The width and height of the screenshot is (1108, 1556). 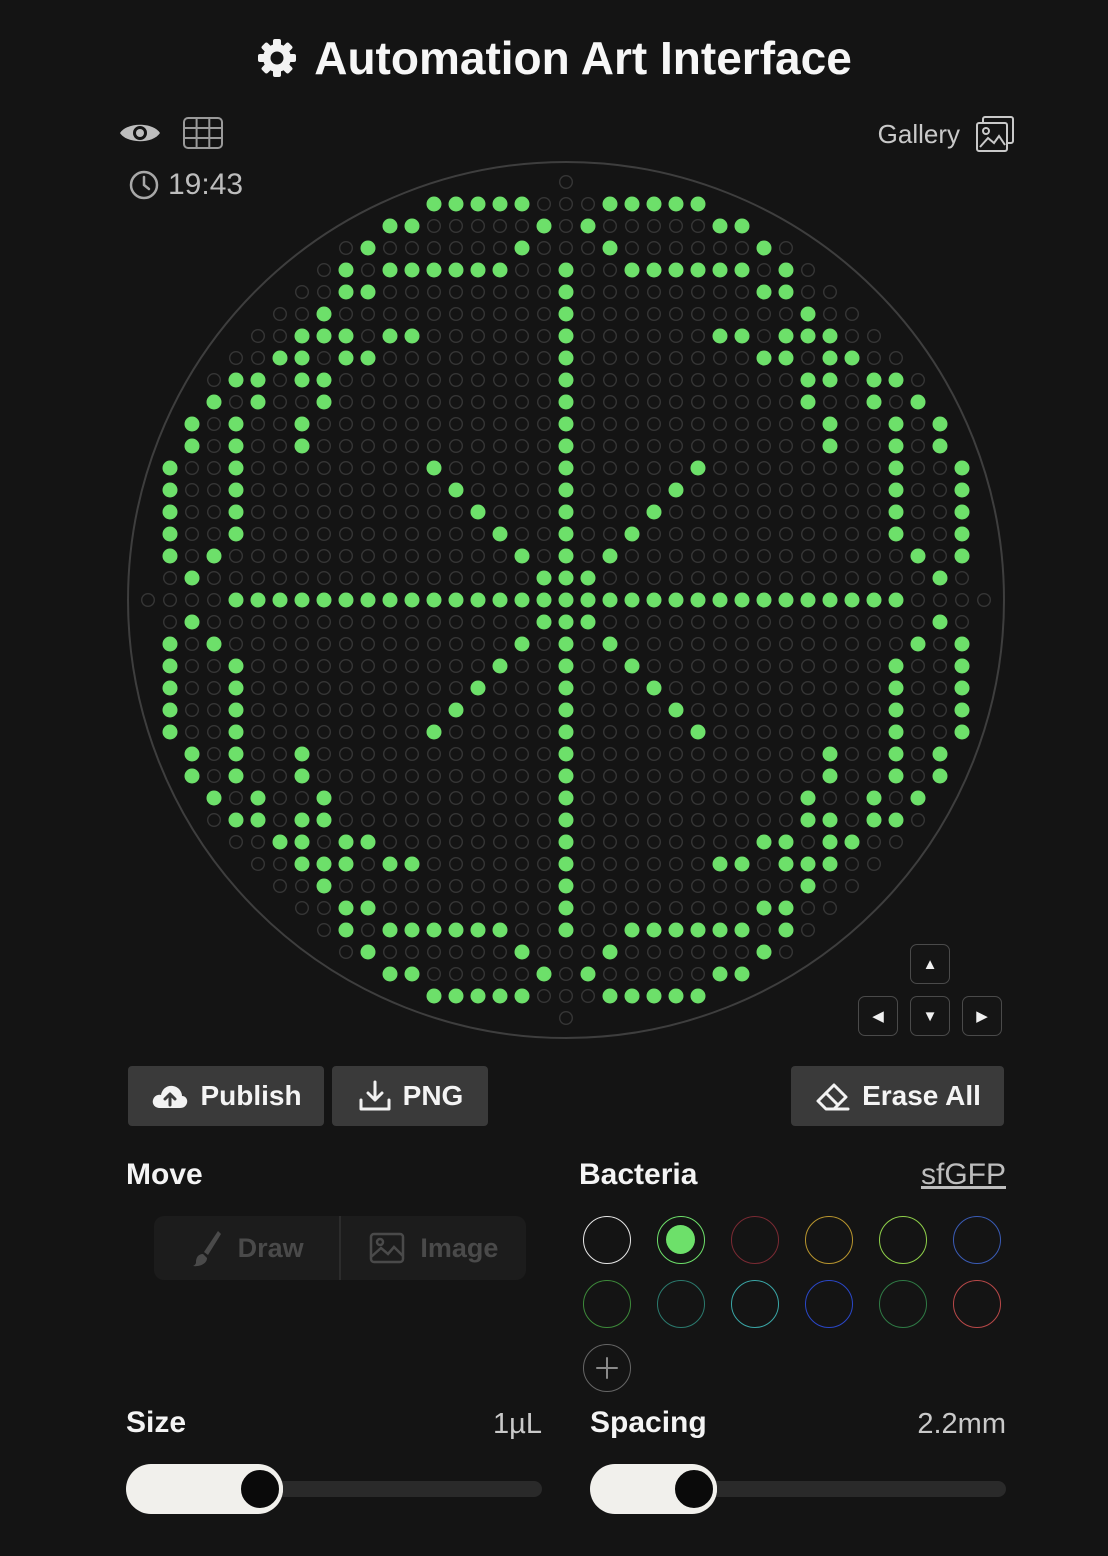 What do you see at coordinates (260, 1489) in the screenshot?
I see `size-slider-thumb` at bounding box center [260, 1489].